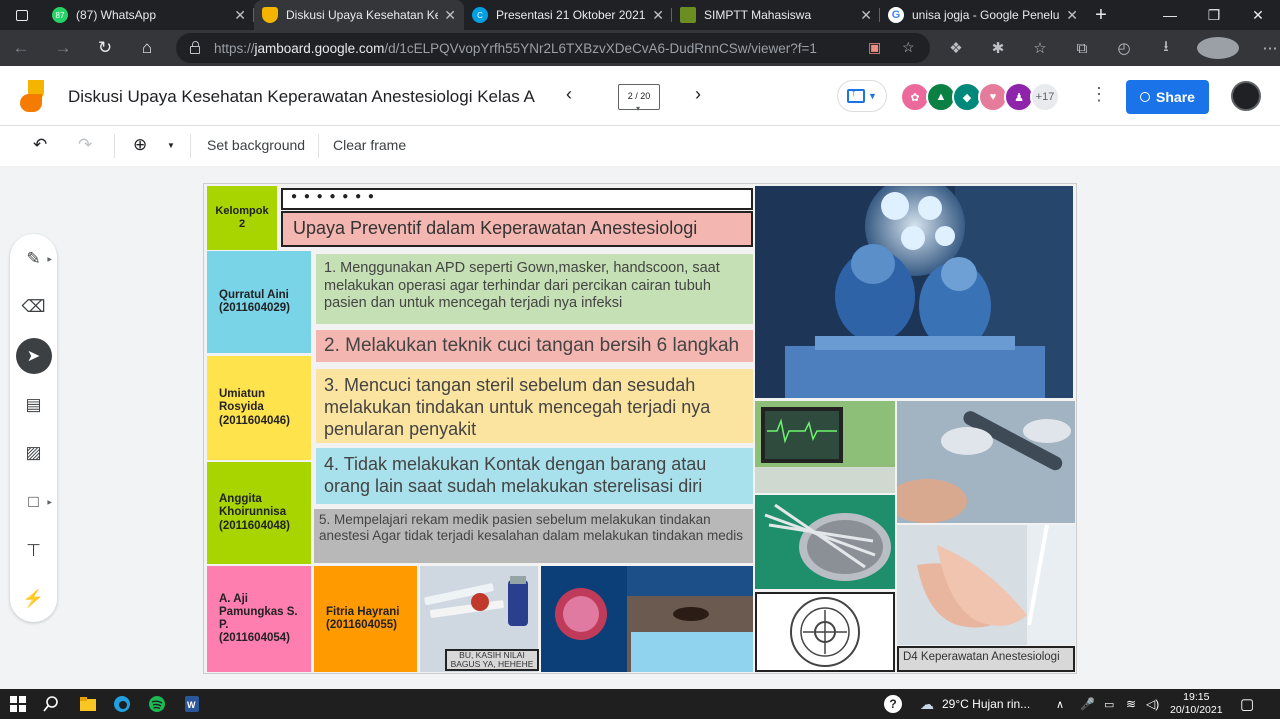 This screenshot has height=719, width=1280. I want to click on laser-tool: ⚡, so click(33, 599).